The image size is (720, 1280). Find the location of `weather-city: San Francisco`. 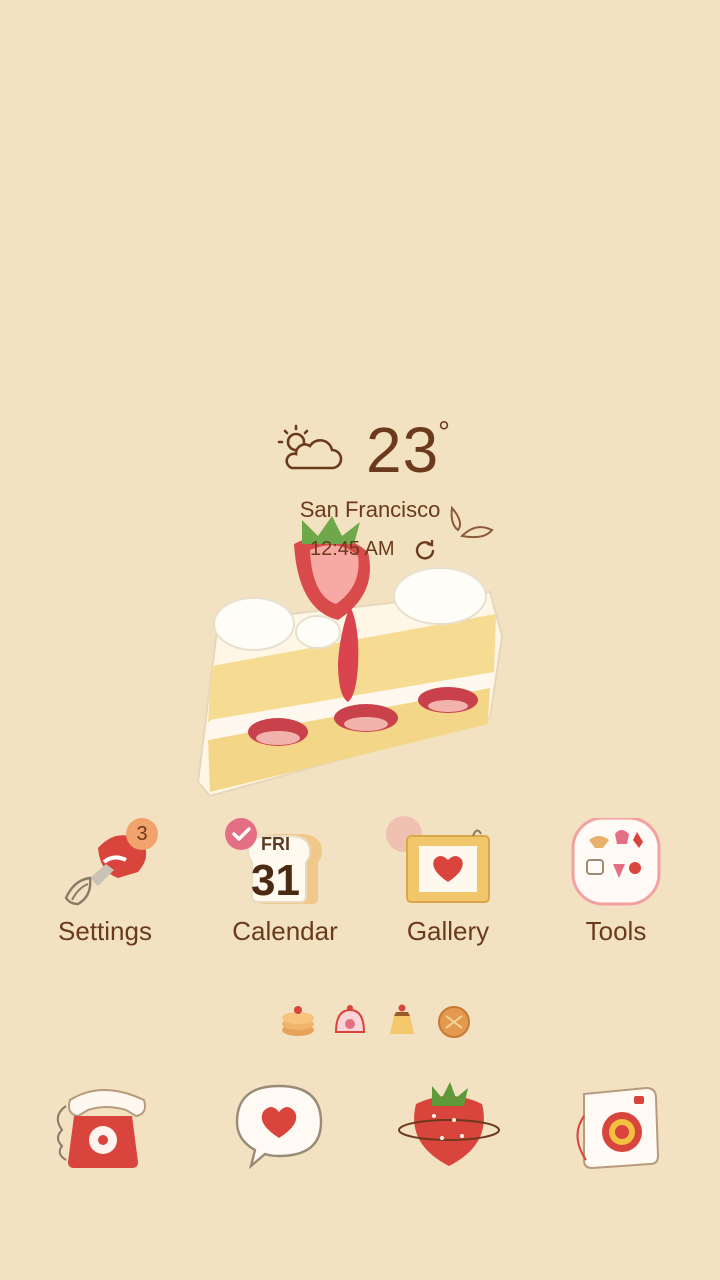

weather-city: San Francisco is located at coordinates (370, 509).